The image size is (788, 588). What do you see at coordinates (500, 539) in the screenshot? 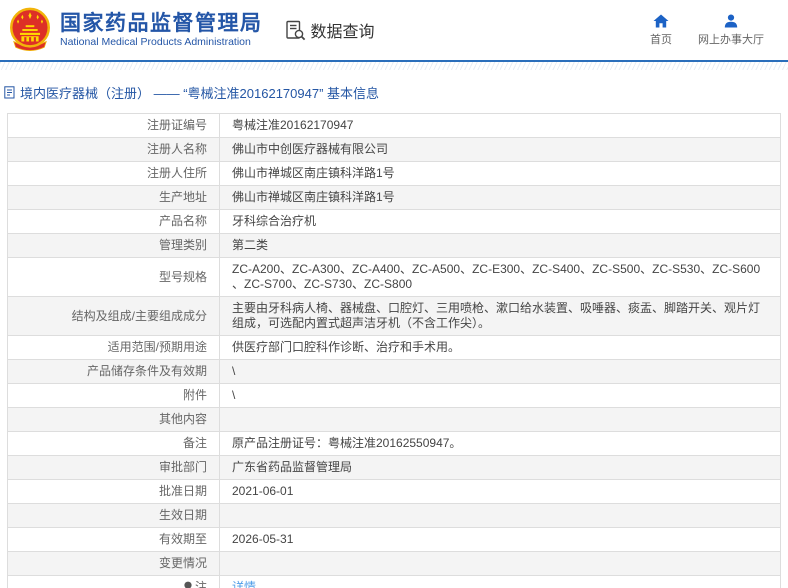
I see `row-value: 2026-05-31` at bounding box center [500, 539].